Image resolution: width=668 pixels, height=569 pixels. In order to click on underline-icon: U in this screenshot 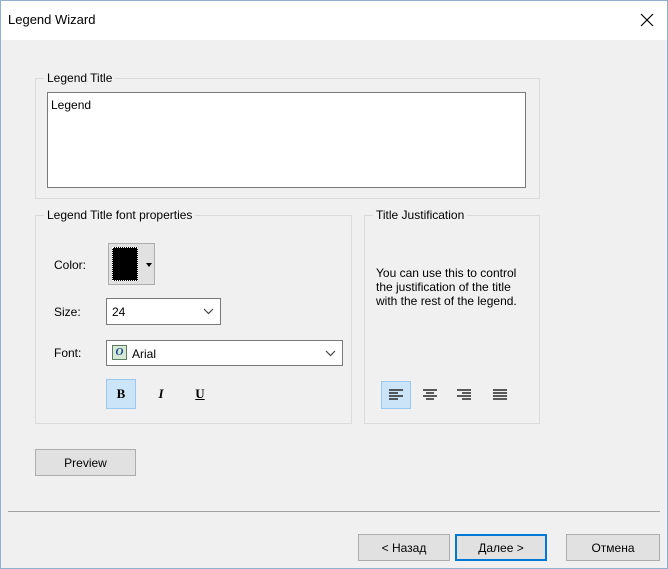, I will do `click(200, 393)`.